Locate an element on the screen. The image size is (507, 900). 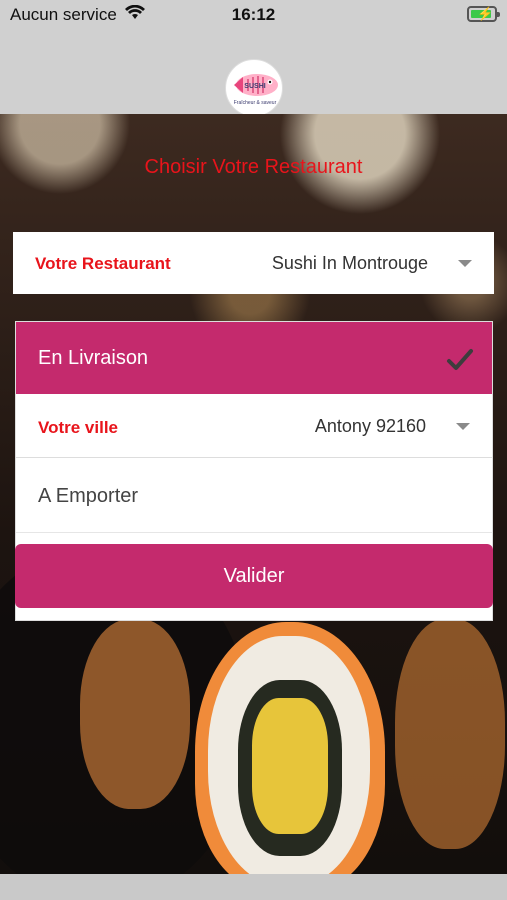
option-a-emporter: A Emporter is located at coordinates (254, 496).